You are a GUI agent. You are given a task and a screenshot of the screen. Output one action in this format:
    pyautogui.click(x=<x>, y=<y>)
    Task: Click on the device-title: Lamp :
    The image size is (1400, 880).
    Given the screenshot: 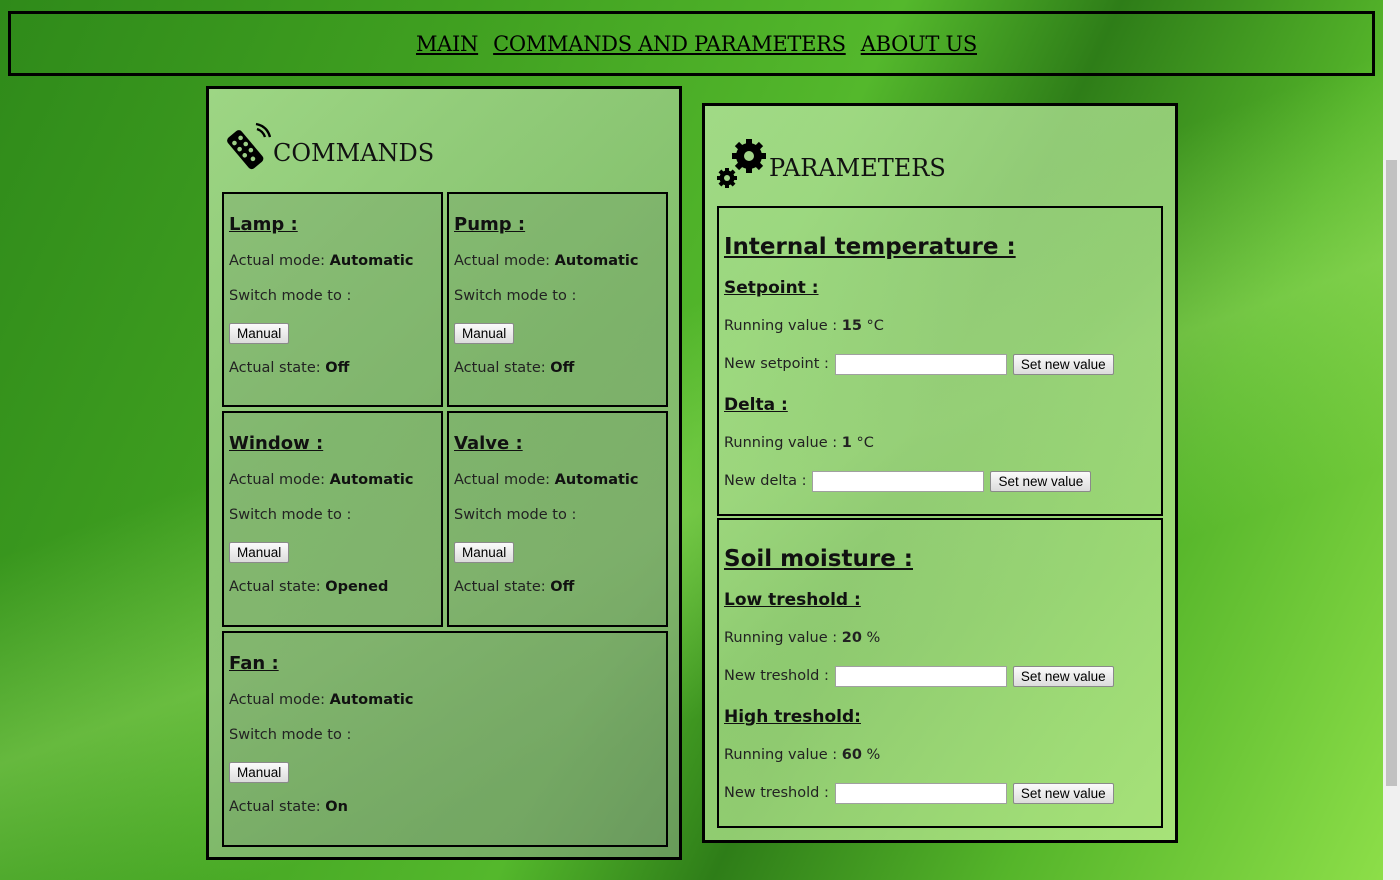 What is the action you would take?
    pyautogui.click(x=263, y=224)
    